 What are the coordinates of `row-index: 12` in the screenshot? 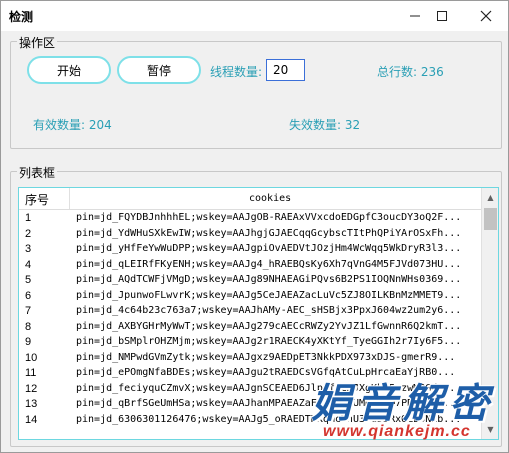 It's located at (31, 388).